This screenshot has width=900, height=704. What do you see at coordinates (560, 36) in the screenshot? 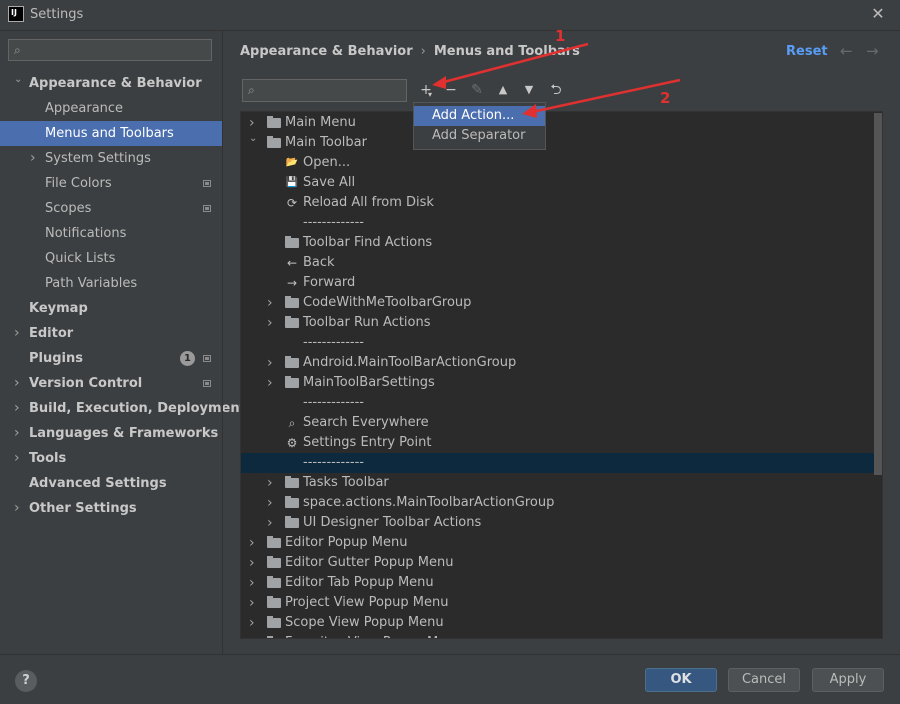
I see `annotation-label-1: 1` at bounding box center [560, 36].